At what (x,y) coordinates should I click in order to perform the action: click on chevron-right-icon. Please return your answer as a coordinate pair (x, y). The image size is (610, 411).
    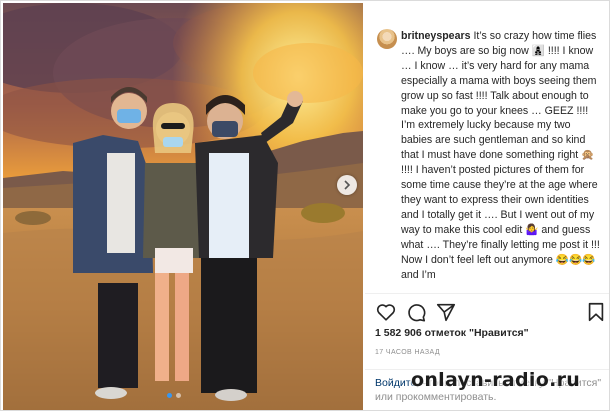
    Looking at the image, I should click on (347, 185).